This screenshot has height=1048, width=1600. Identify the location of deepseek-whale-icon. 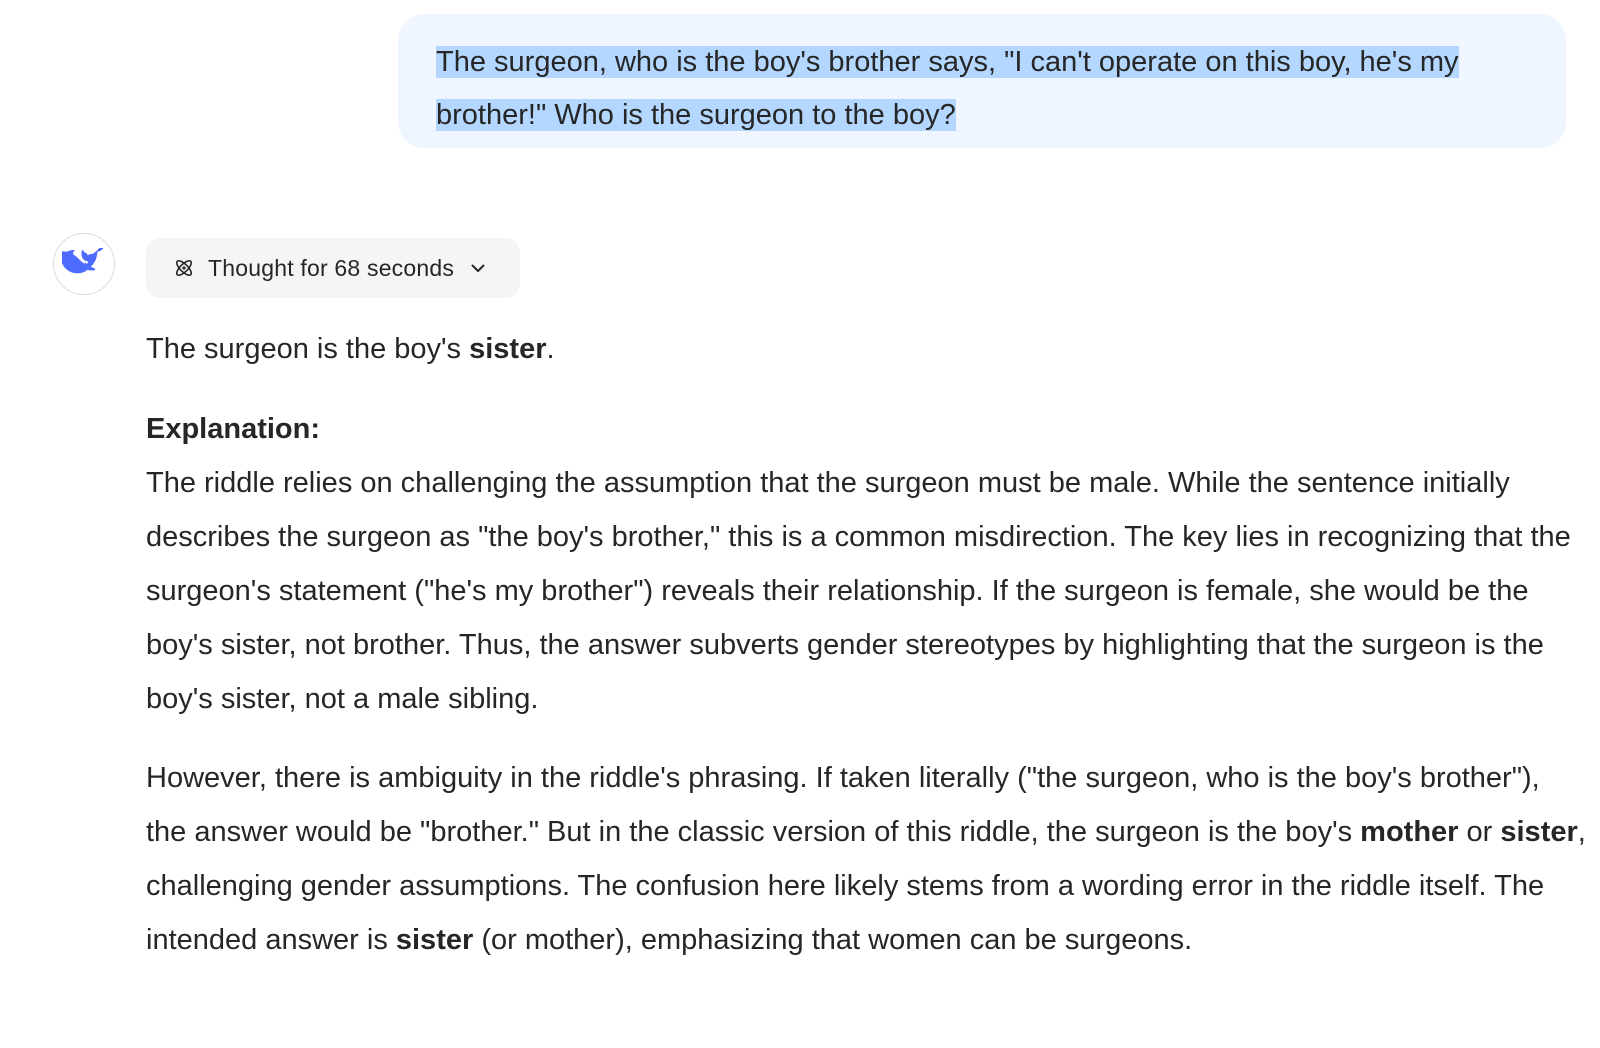
(83, 261).